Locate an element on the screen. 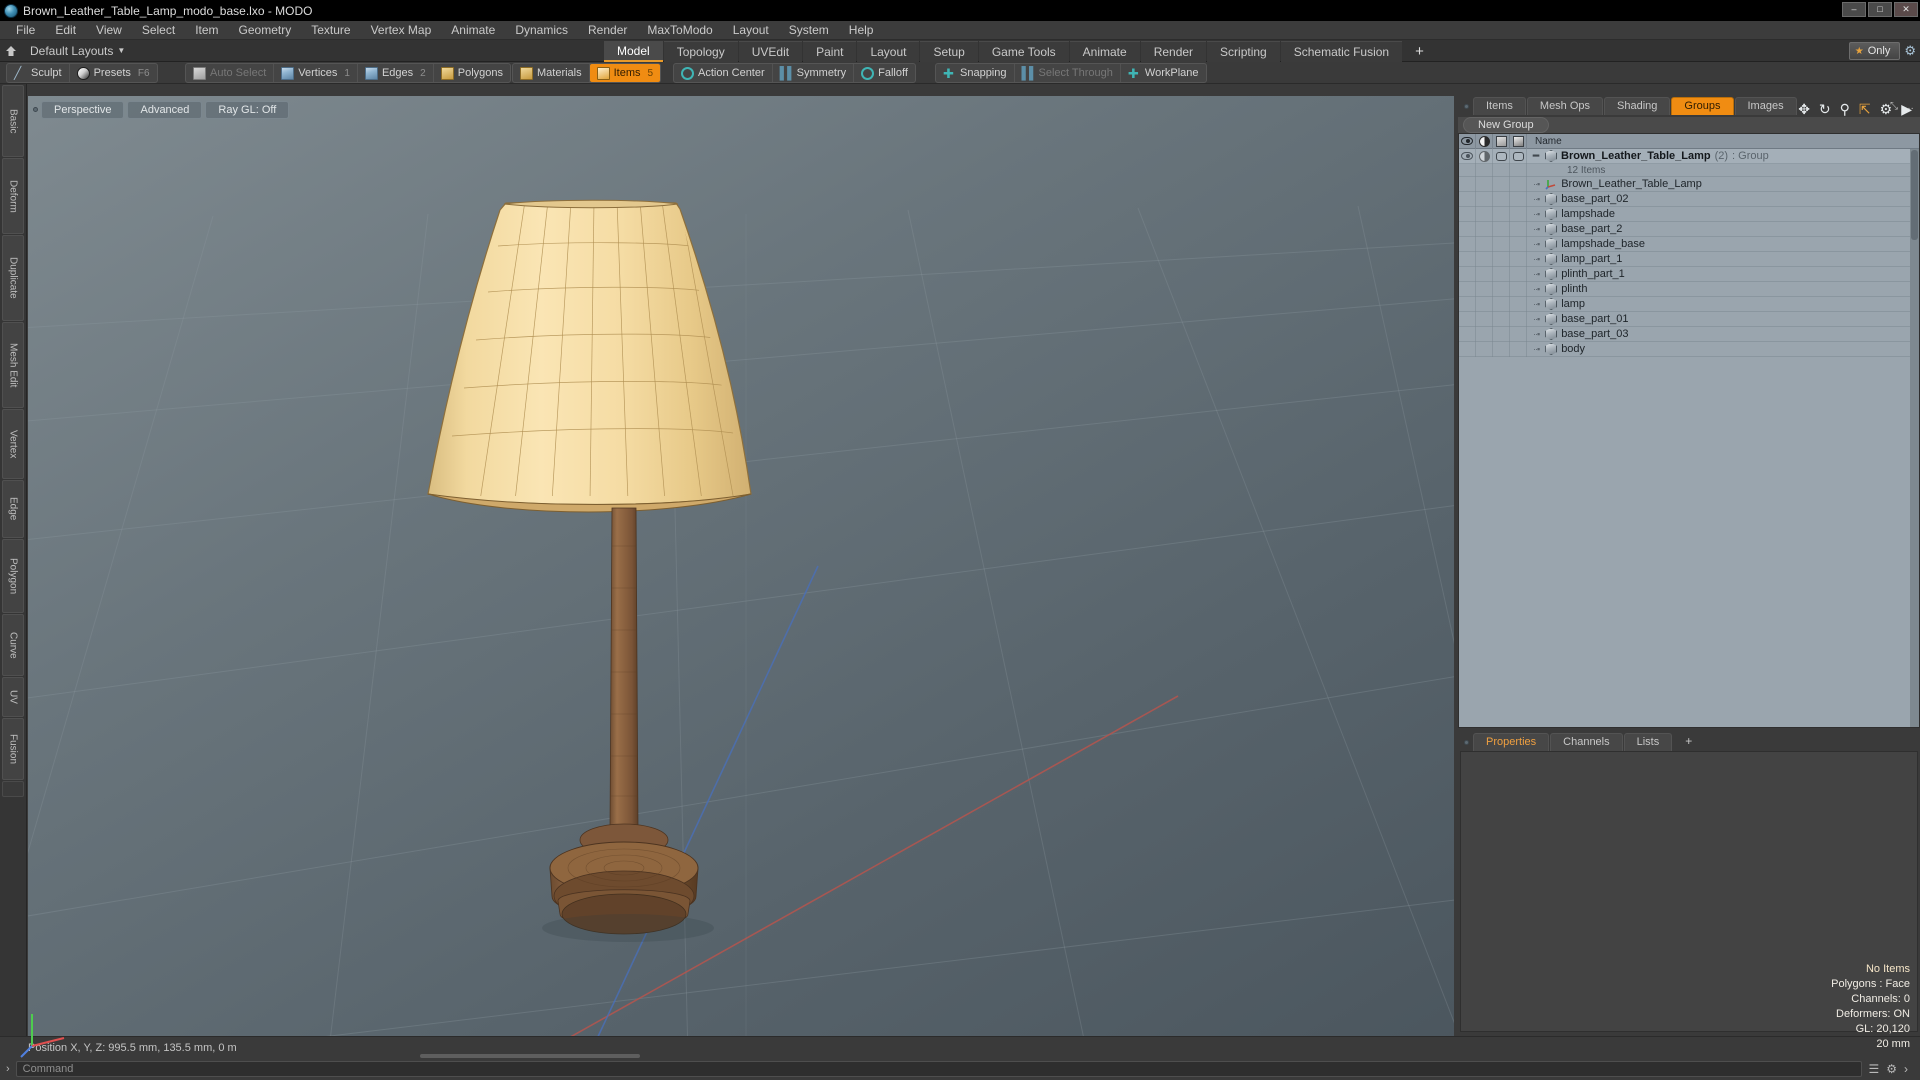  tab-properties: Properties is located at coordinates (1511, 742).